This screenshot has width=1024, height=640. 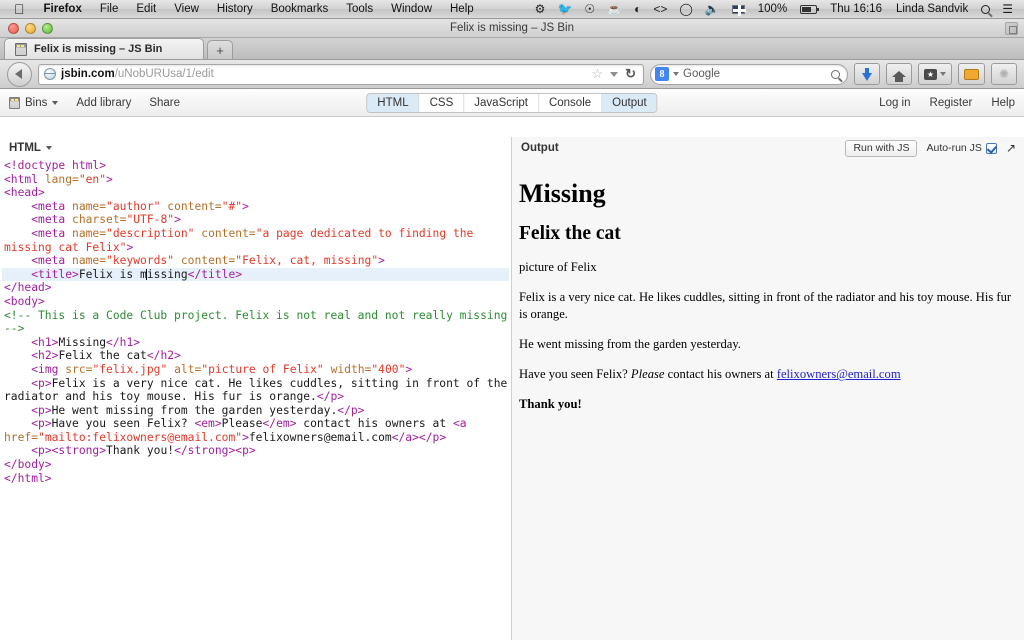 What do you see at coordinates (55, 165) in the screenshot?
I see `code-token-tag: <!doctype html>` at bounding box center [55, 165].